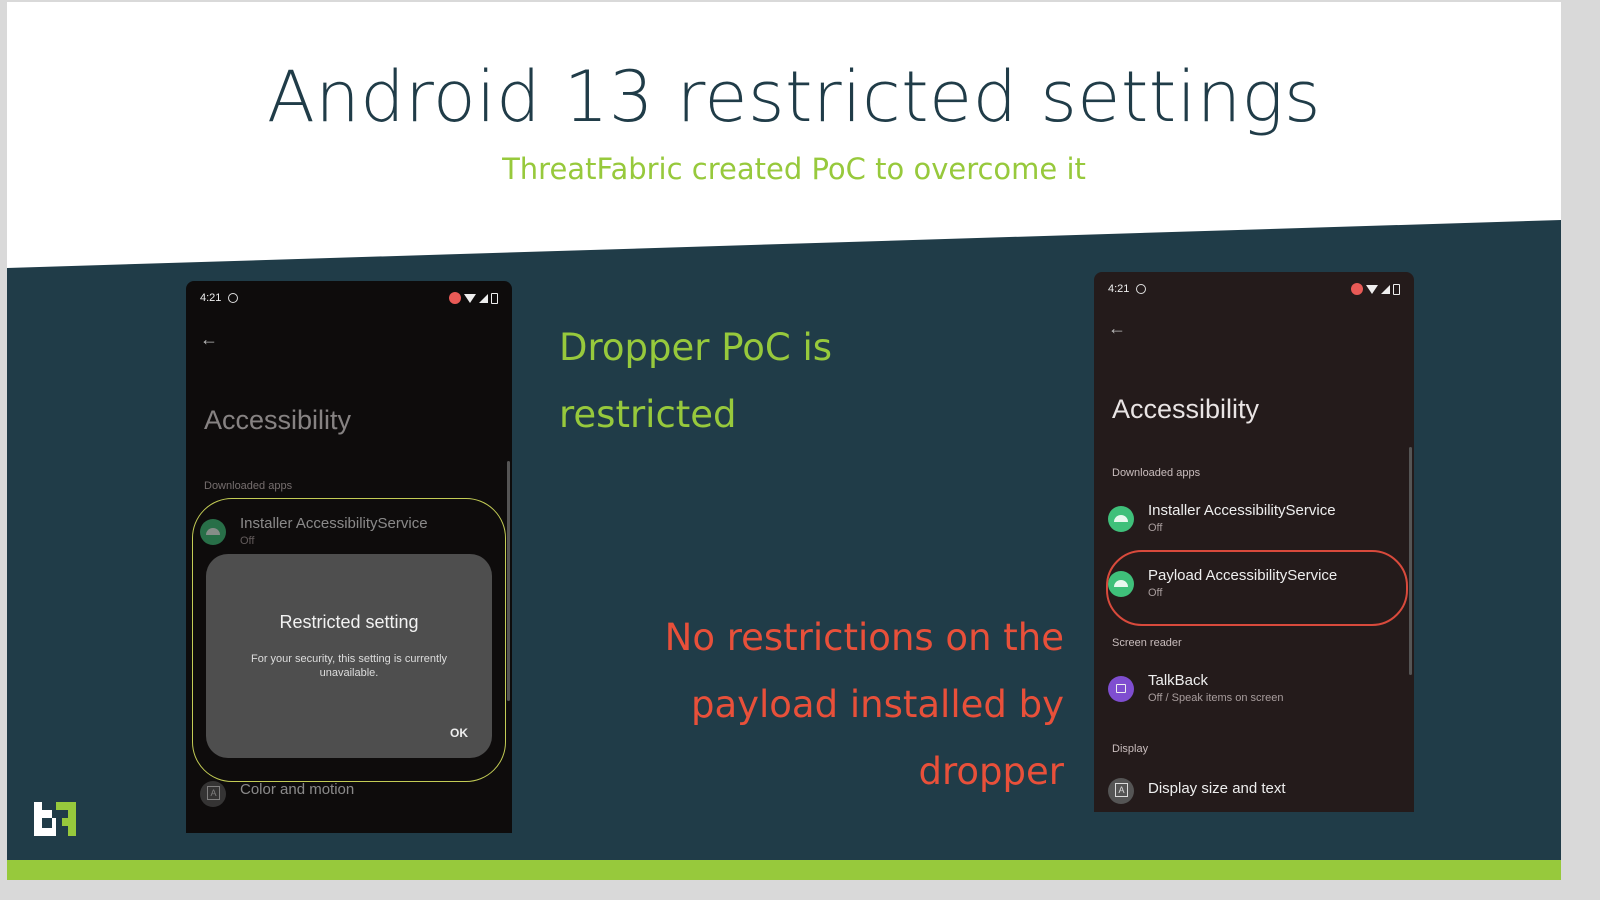 Image resolution: width=1600 pixels, height=900 pixels. Describe the element at coordinates (349, 622) in the screenshot. I see `dialog-title: Restricted setting` at that location.